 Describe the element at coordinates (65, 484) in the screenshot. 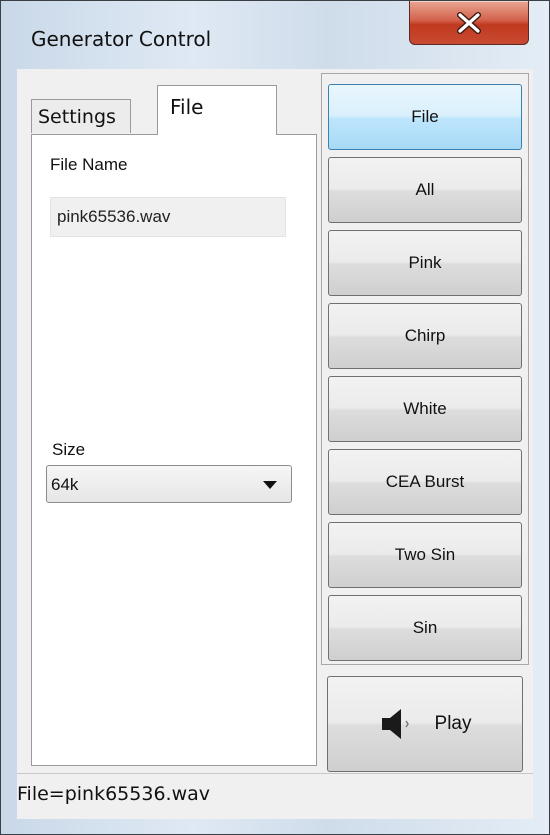

I see `size-select-value: 64k` at that location.